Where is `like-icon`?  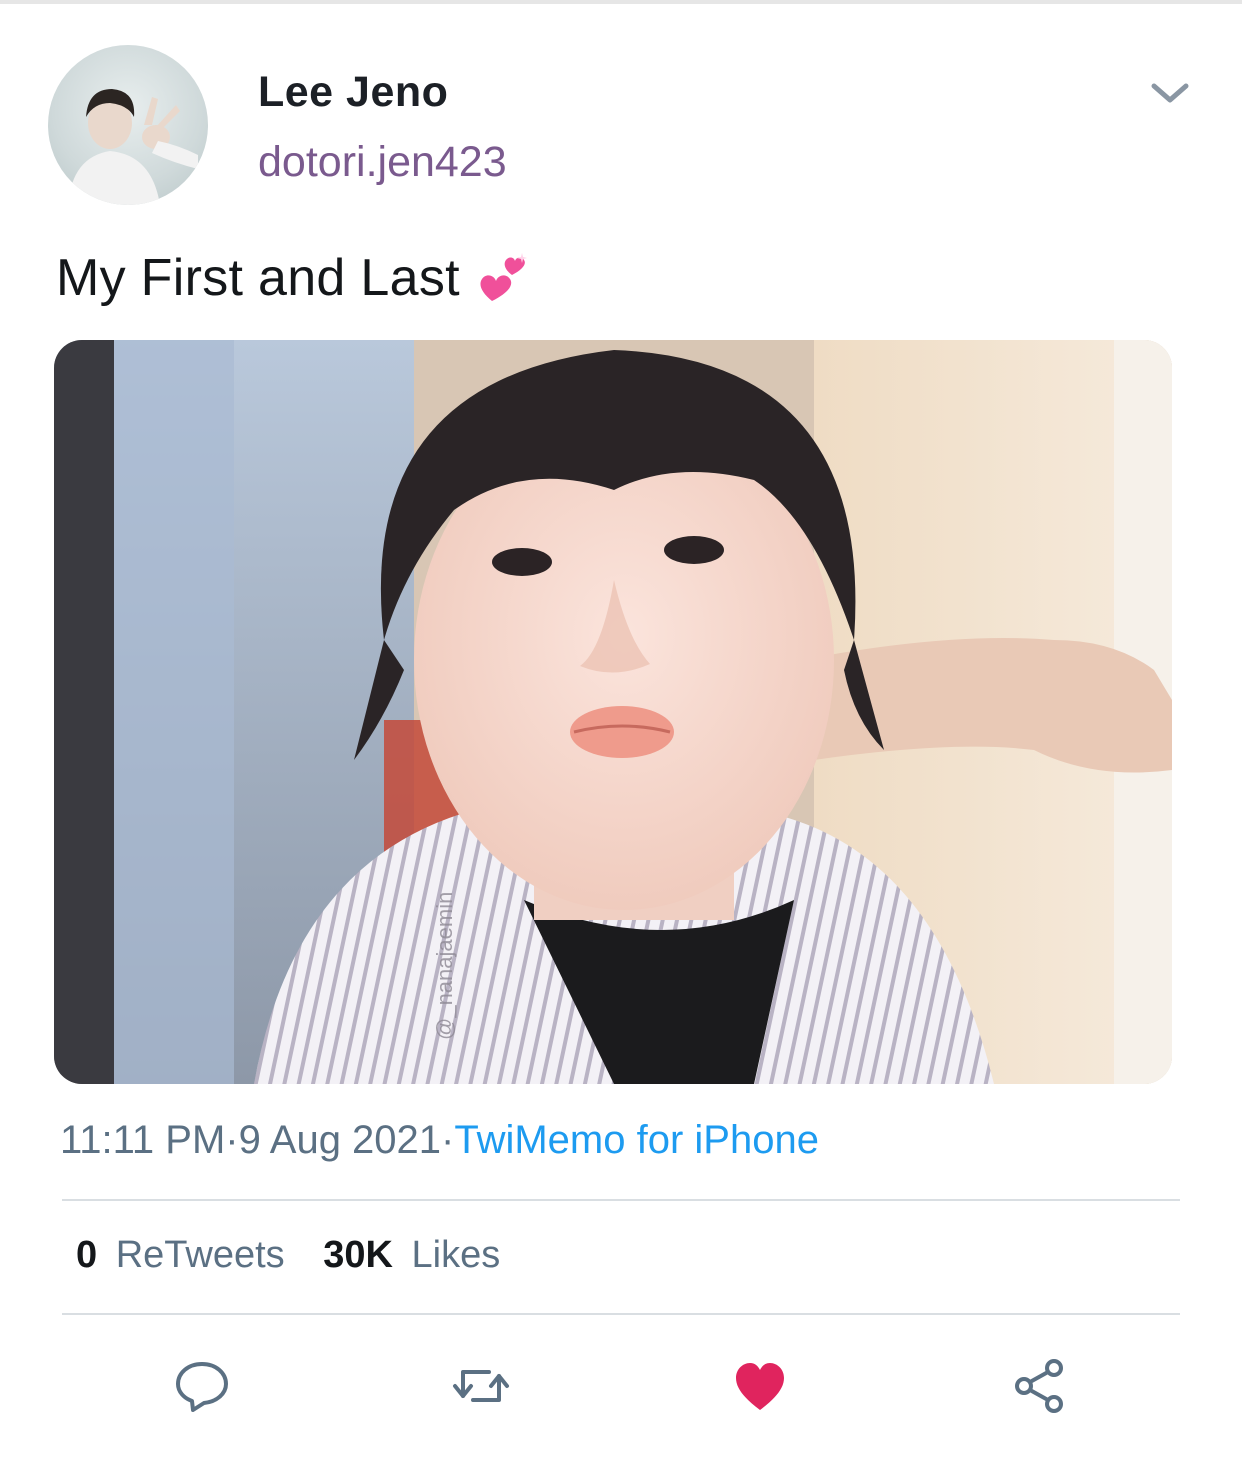 like-icon is located at coordinates (760, 1386).